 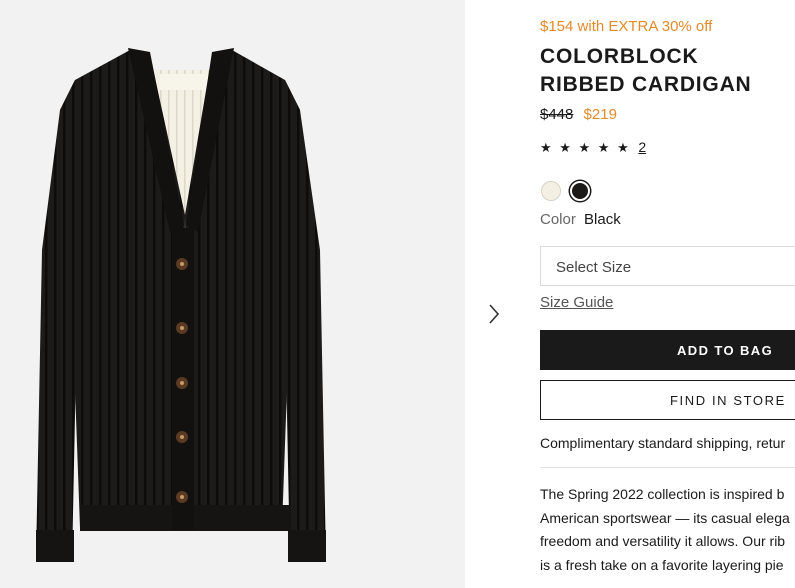 What do you see at coordinates (594, 267) in the screenshot?
I see `size-select-placeholder: Select Size` at bounding box center [594, 267].